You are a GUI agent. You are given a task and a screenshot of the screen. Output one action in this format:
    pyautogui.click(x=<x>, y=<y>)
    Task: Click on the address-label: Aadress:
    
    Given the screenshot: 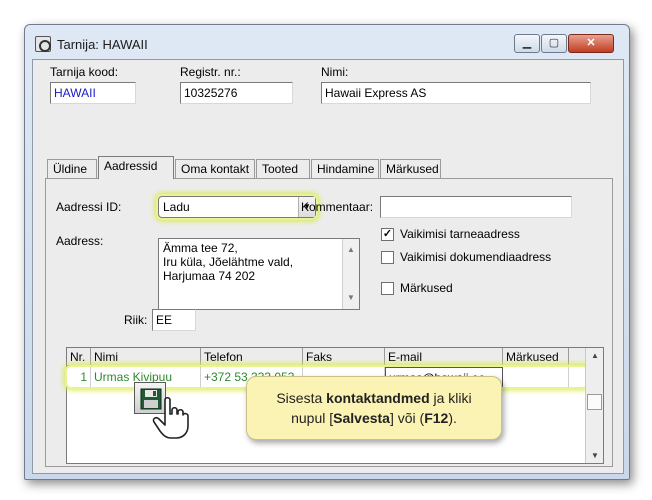 What is the action you would take?
    pyautogui.click(x=80, y=241)
    